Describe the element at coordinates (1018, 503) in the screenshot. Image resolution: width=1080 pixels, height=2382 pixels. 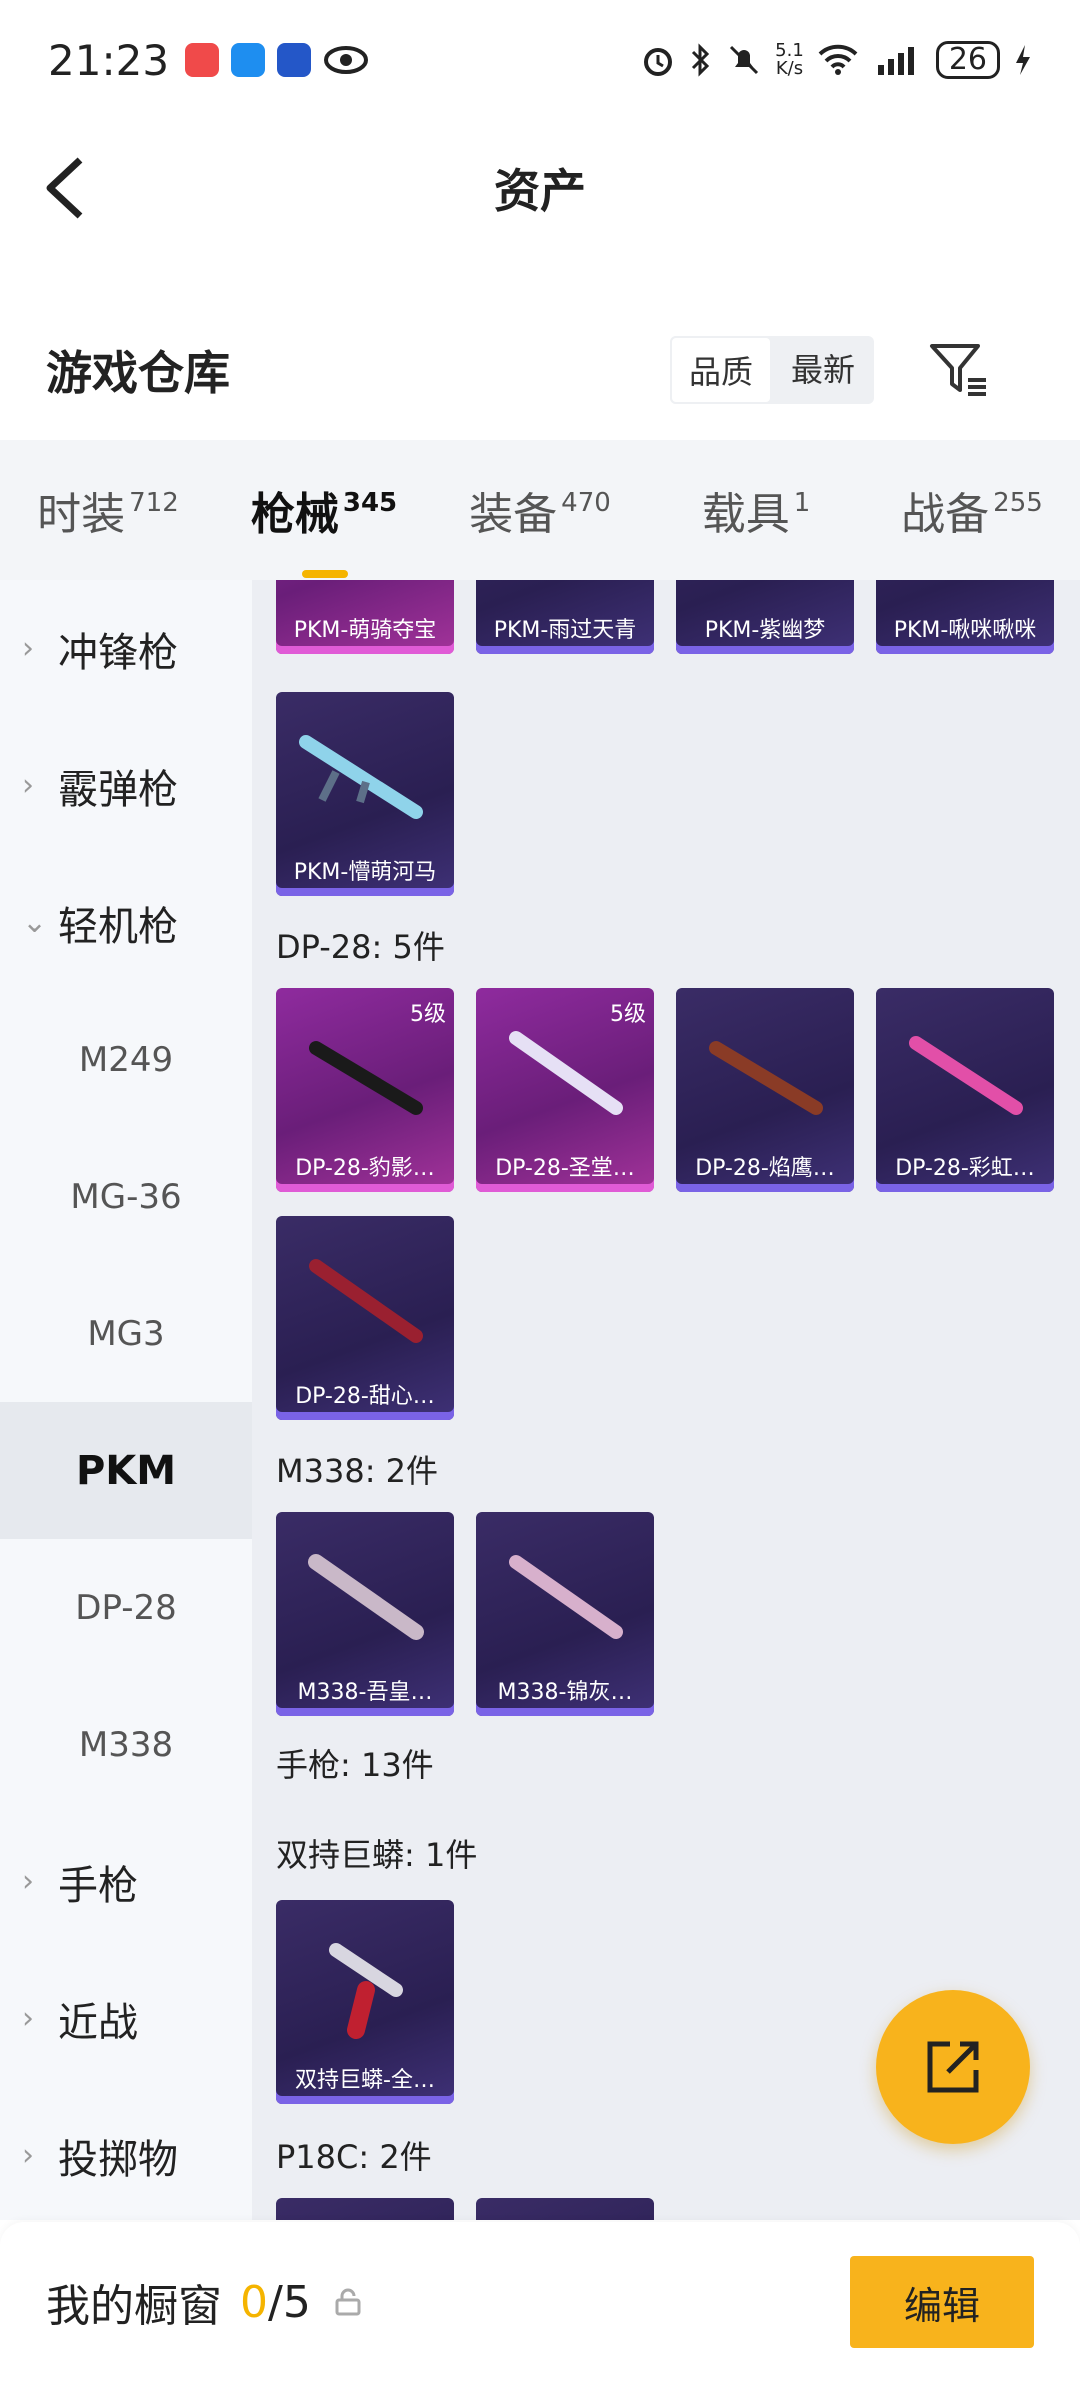
I see `tab-count: 255` at that location.